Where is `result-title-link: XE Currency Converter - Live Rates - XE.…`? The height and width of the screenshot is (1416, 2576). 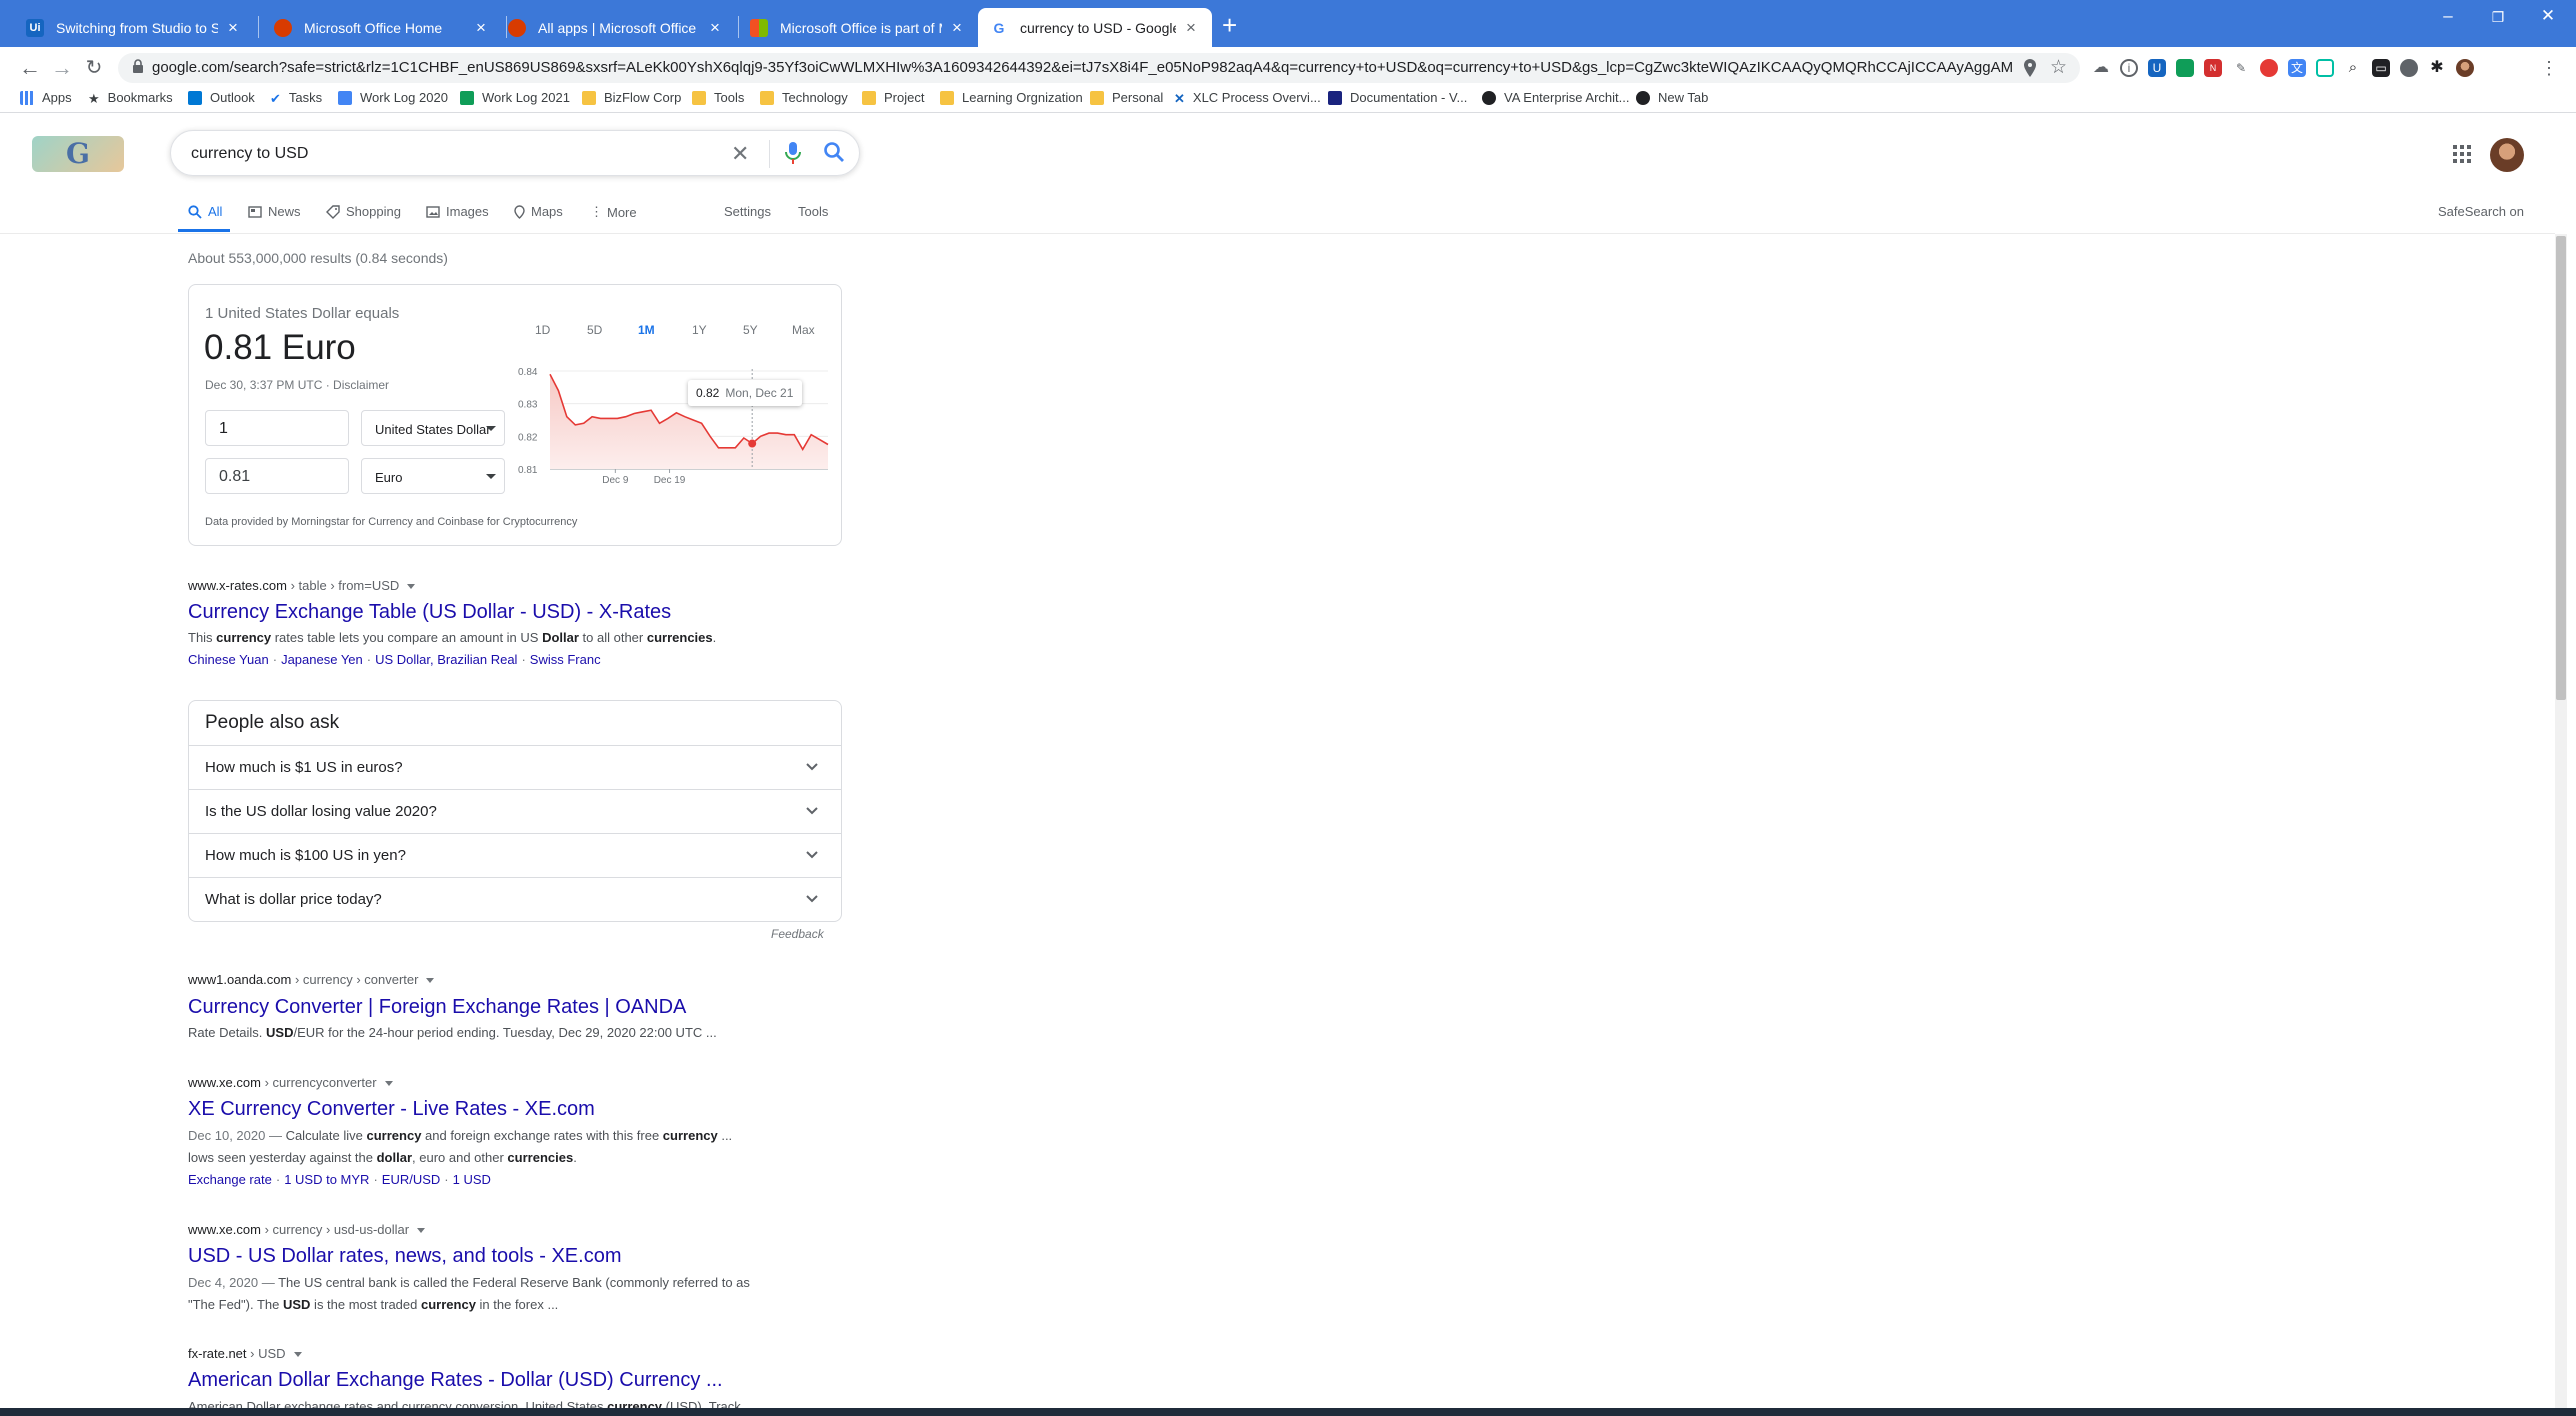 result-title-link: XE Currency Converter - Live Rates - XE.… is located at coordinates (391, 1109).